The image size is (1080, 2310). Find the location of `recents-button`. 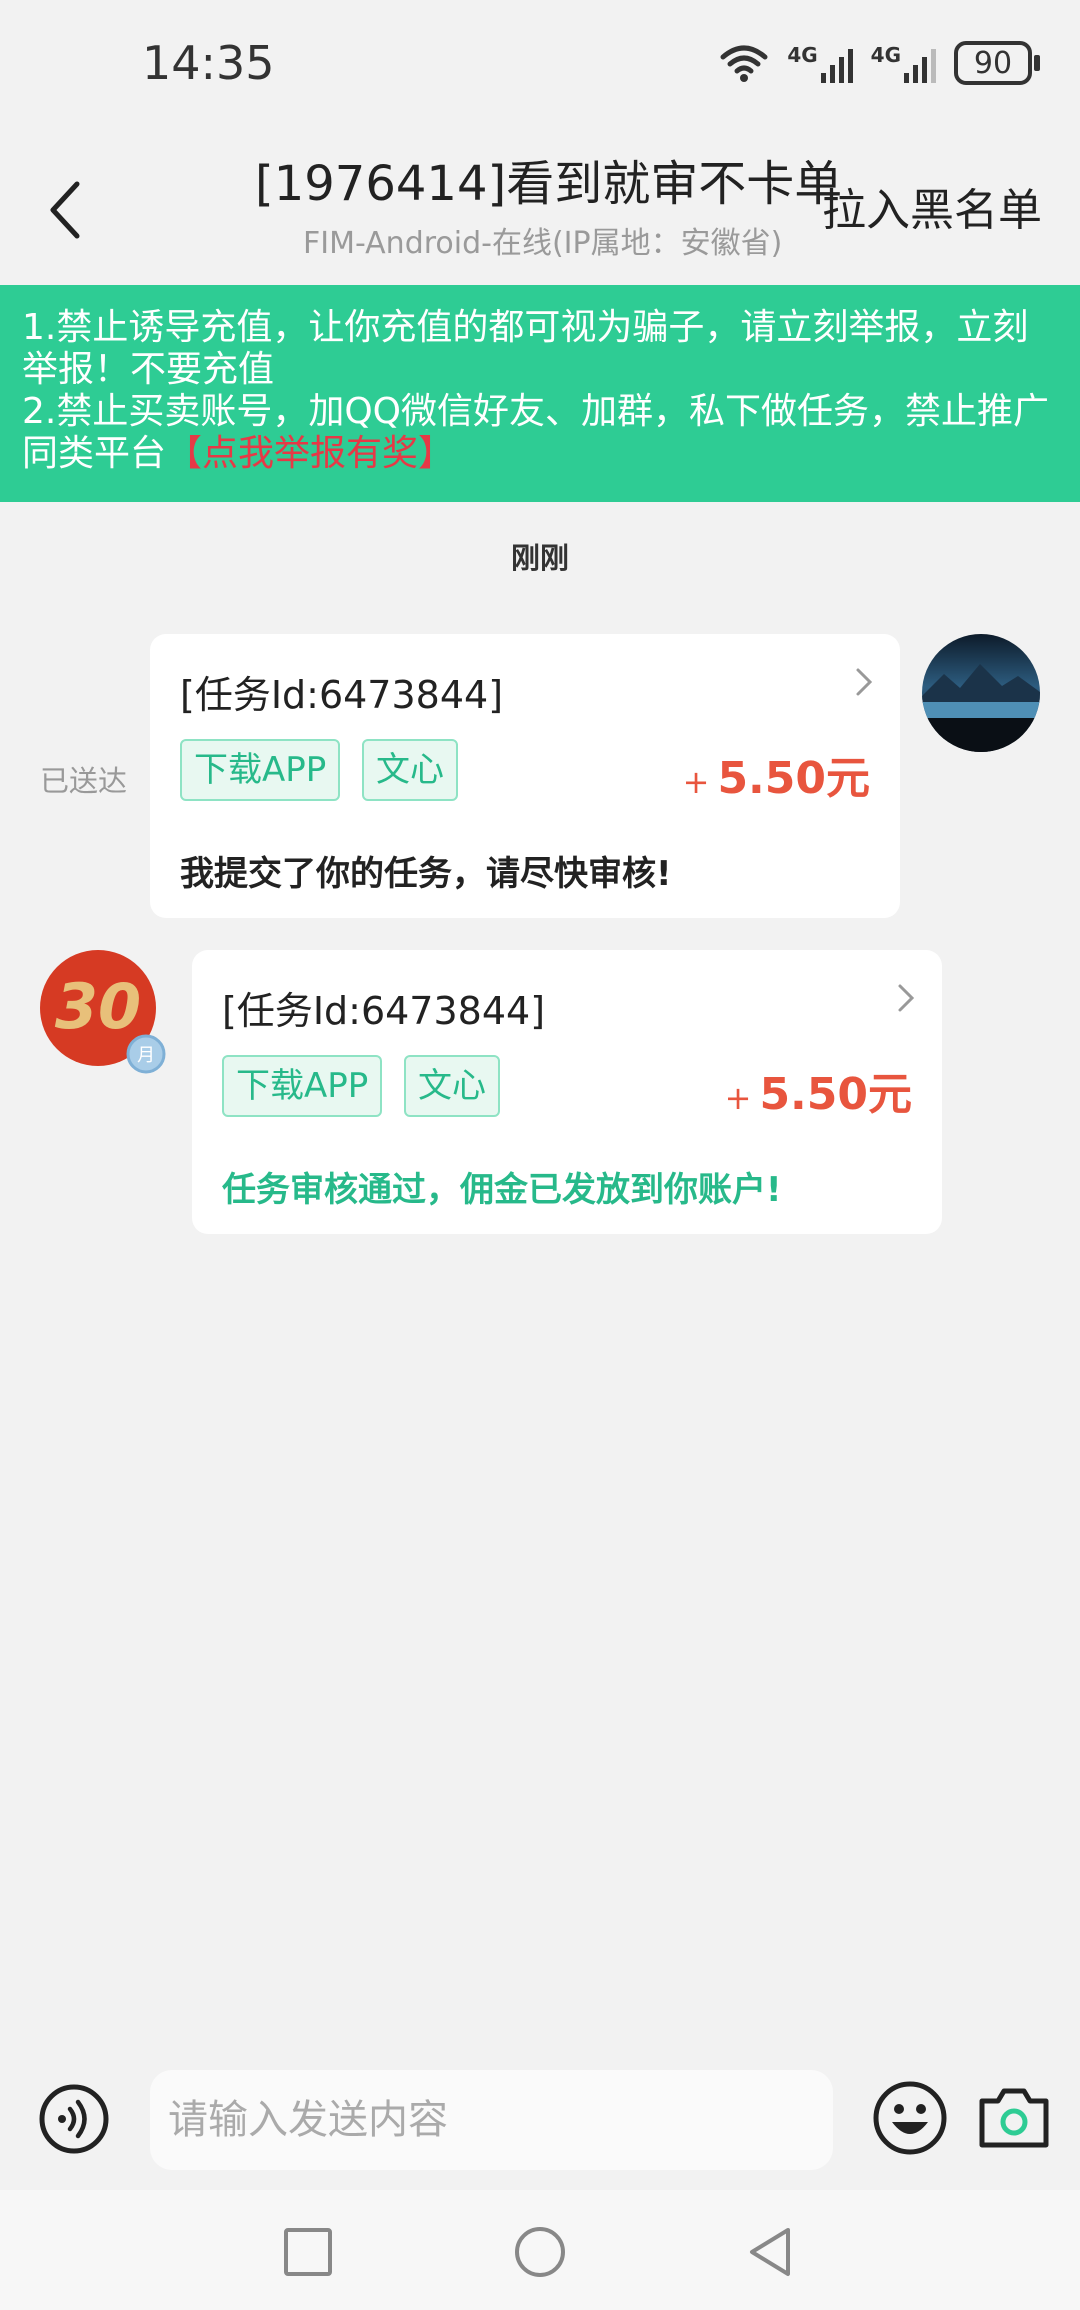

recents-button is located at coordinates (308, 2252).